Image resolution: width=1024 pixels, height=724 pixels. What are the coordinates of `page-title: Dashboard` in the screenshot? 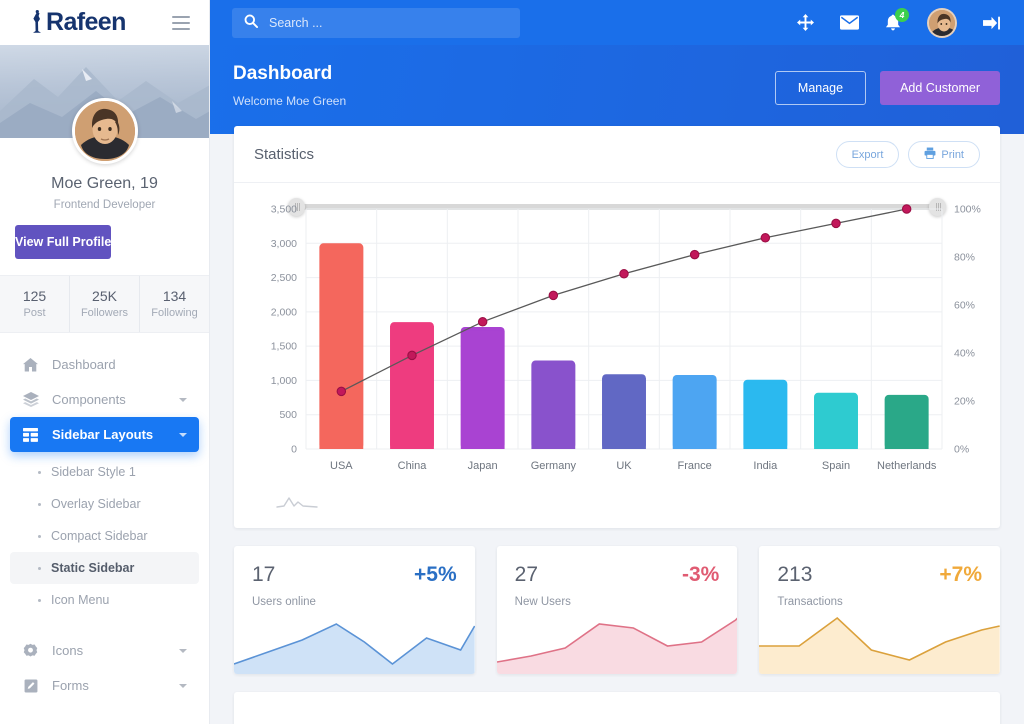 It's located at (283, 73).